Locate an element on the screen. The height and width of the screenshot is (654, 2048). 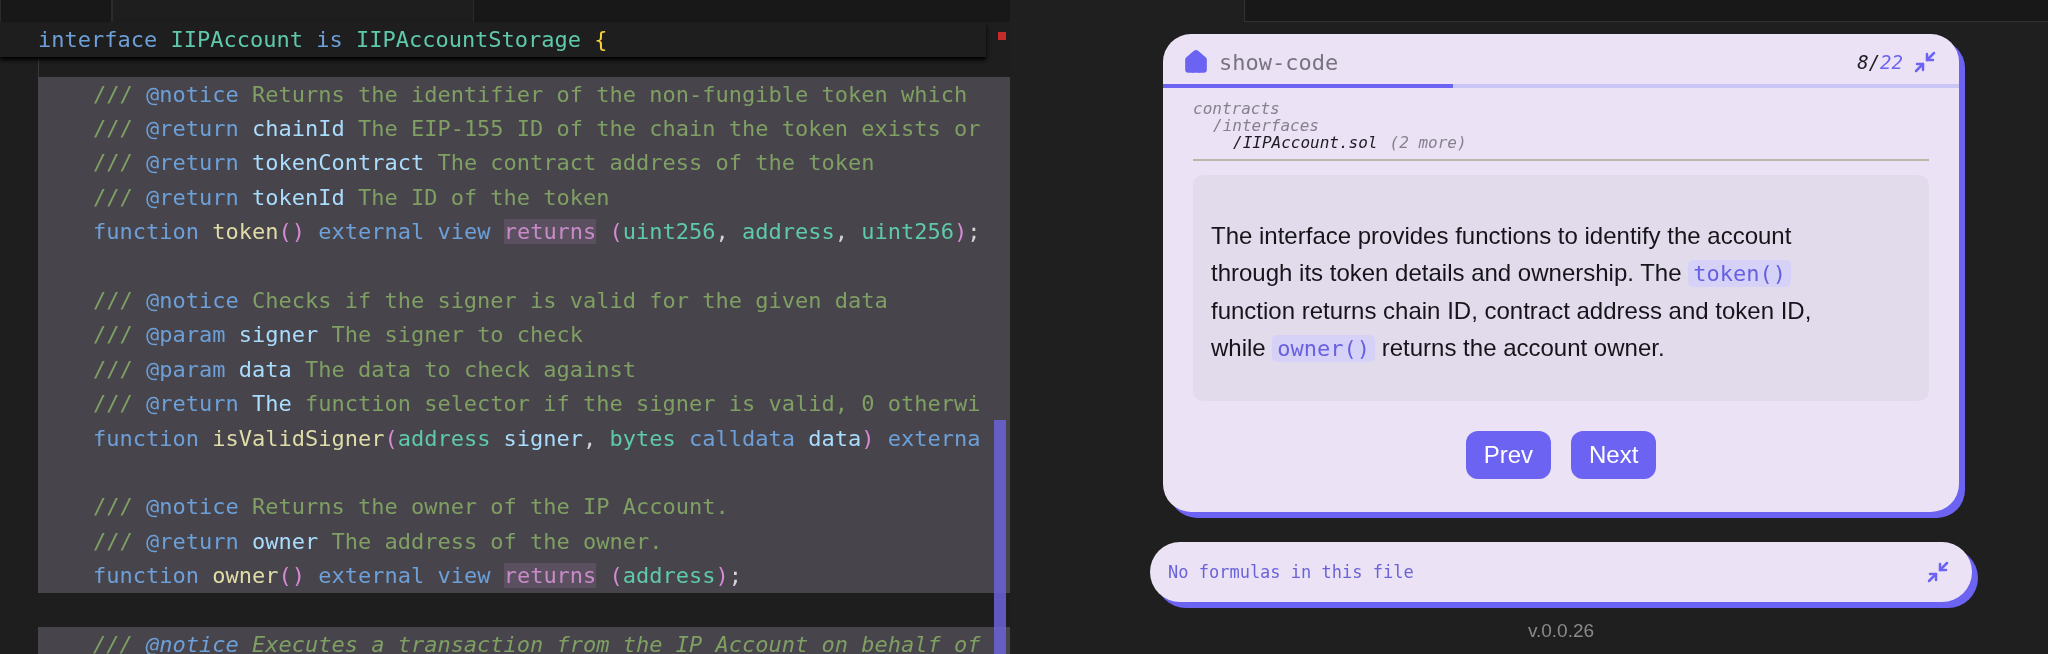
code-line: interface IIPAccount is IIPAccountStorage { is located at coordinates (323, 39).